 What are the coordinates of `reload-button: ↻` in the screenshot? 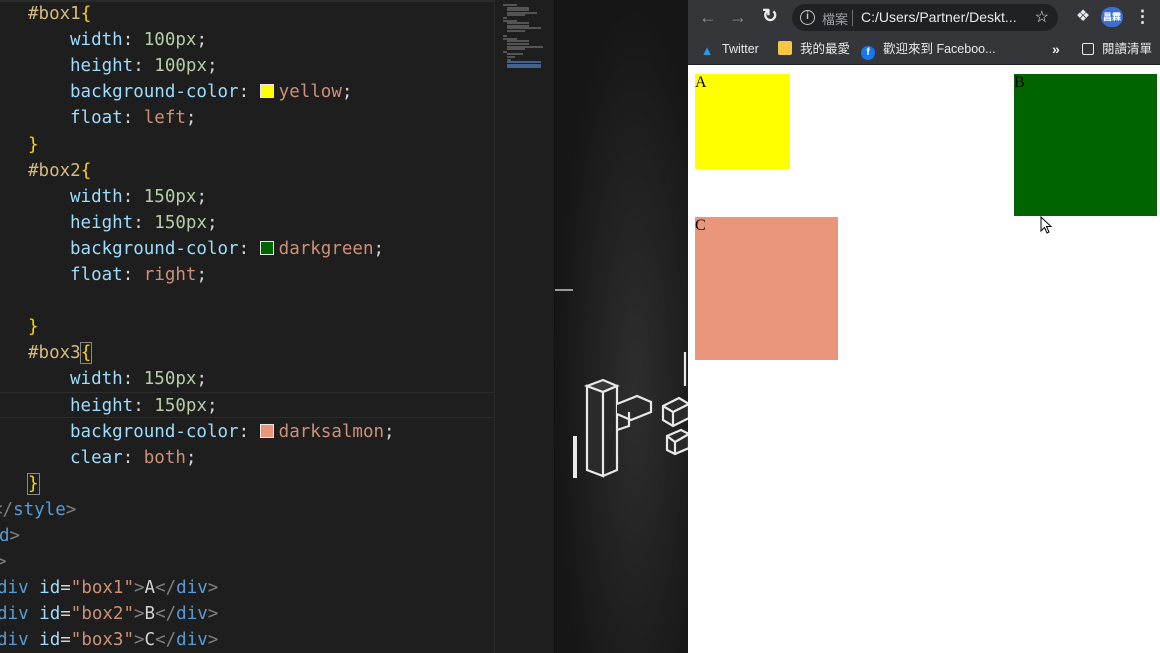 It's located at (770, 17).